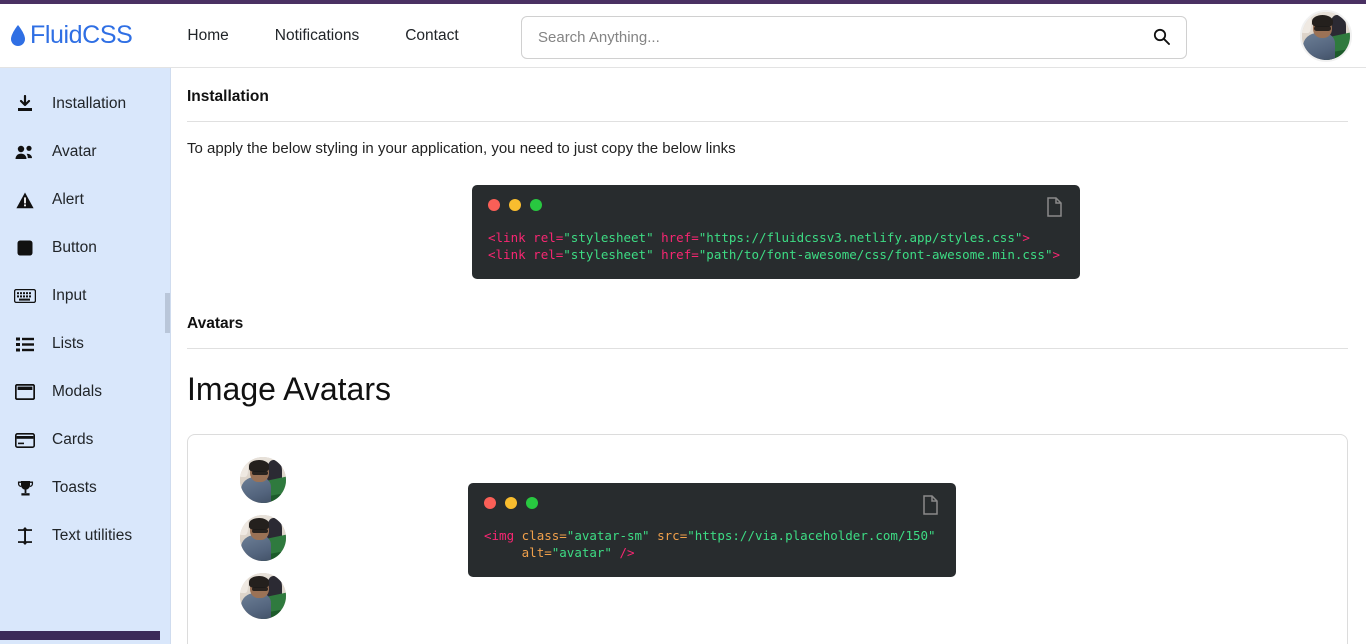 This screenshot has width=1366, height=644. I want to click on warning-triangle-icon, so click(25, 200).